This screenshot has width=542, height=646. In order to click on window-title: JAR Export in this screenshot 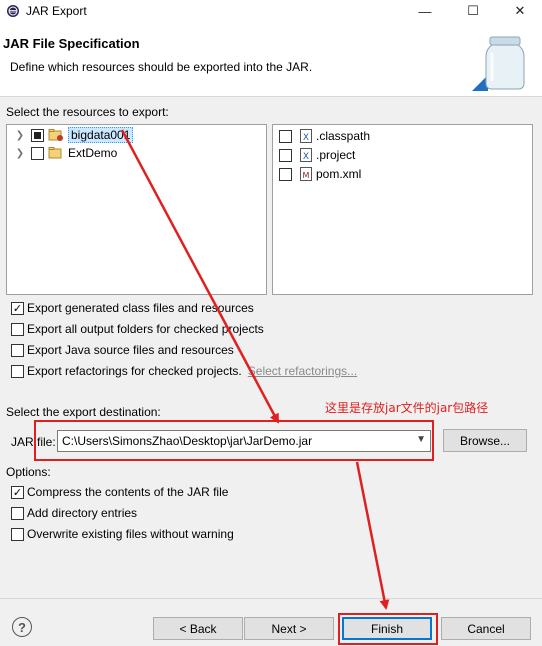, I will do `click(56, 11)`.